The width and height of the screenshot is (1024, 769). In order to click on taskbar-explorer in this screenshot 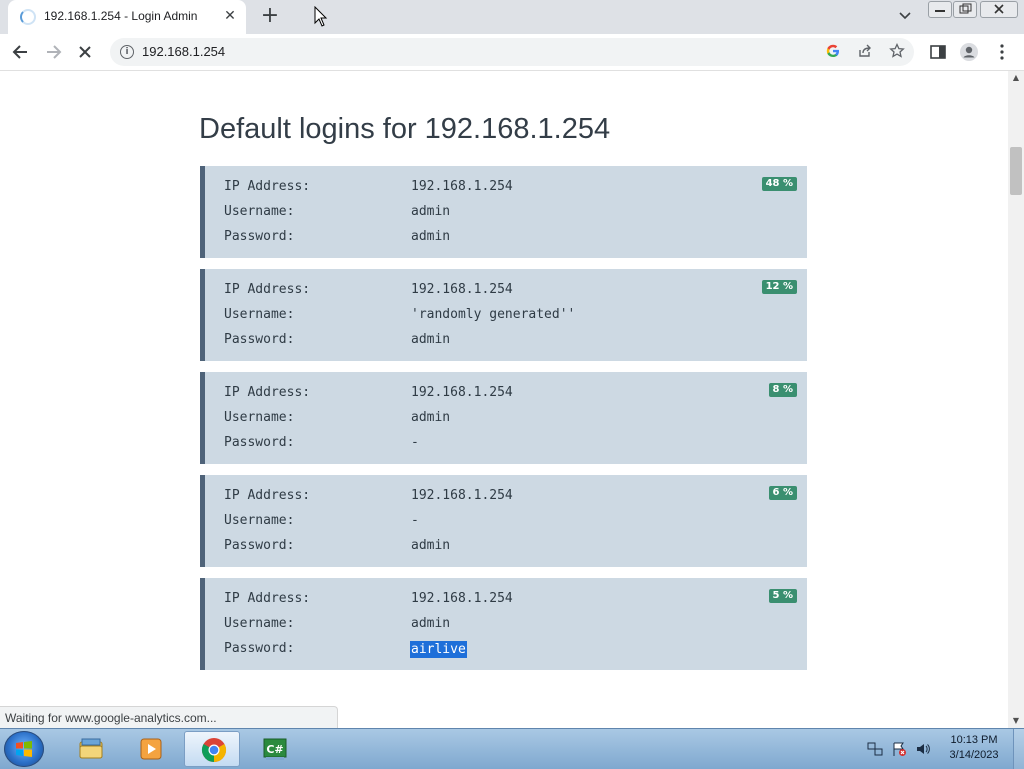, I will do `click(90, 749)`.